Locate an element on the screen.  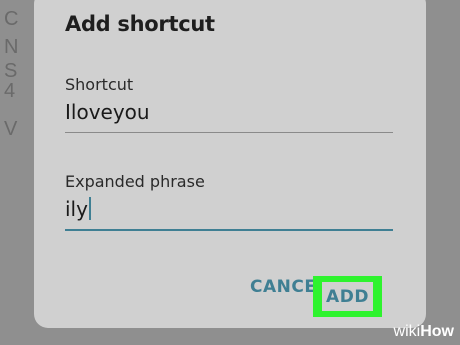
background-text: 4 is located at coordinates (10, 91).